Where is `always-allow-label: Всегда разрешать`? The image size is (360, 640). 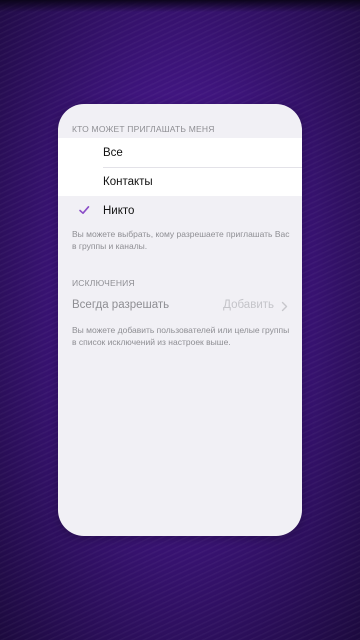 always-allow-label: Всегда разрешать is located at coordinates (121, 305).